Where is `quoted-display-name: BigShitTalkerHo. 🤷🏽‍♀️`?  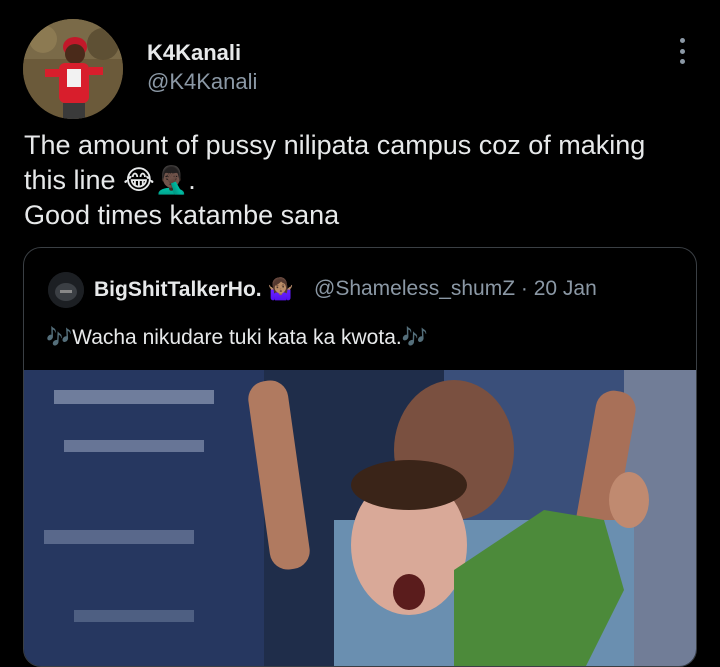
quoted-display-name: BigShitTalkerHo. 🤷🏽‍♀️ is located at coordinates (194, 289).